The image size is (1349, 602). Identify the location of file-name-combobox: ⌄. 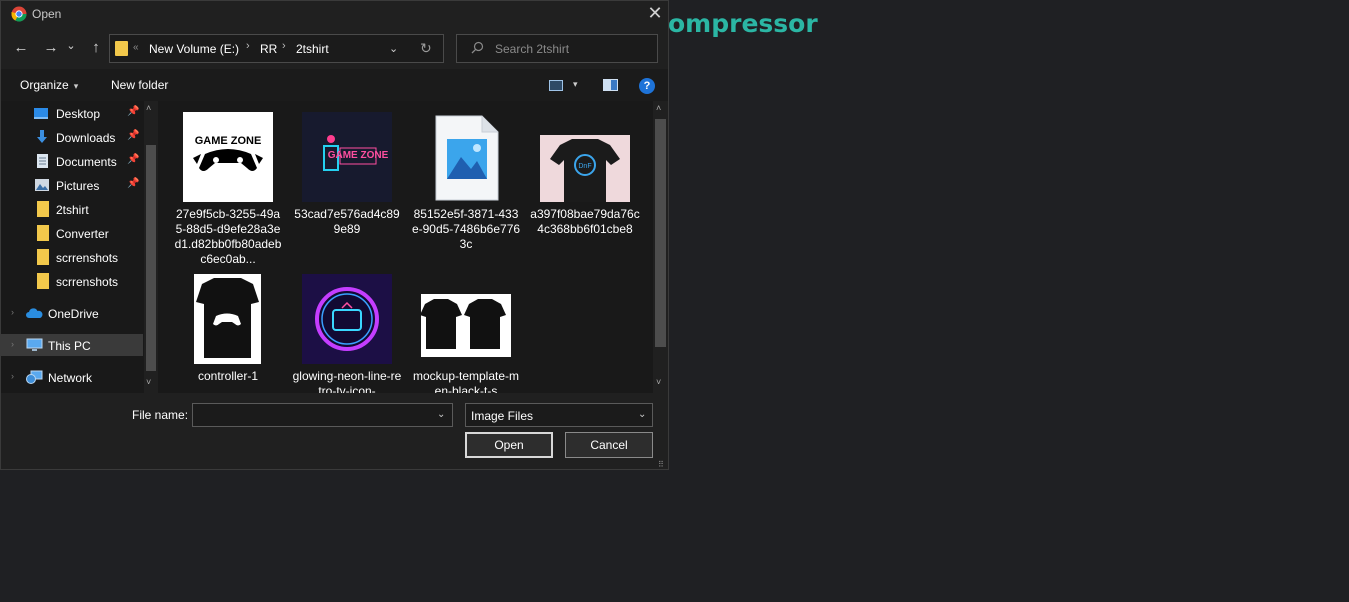
(322, 415).